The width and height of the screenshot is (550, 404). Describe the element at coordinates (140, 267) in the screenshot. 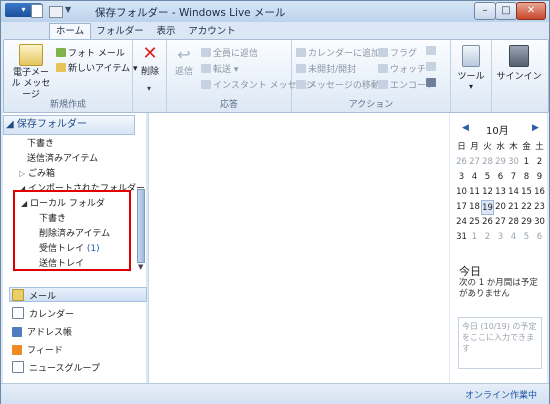

I see `scroll-down-icon: ▼` at that location.